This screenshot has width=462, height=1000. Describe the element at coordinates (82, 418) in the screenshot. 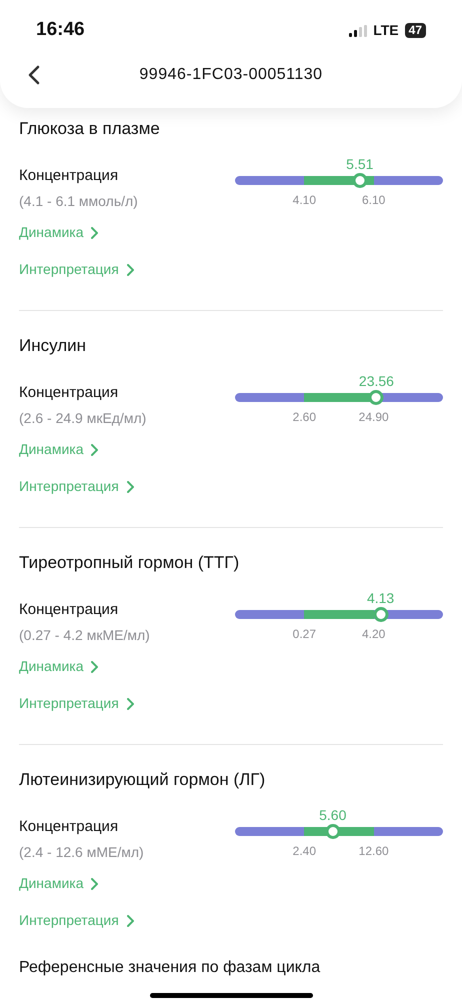

I see `reference-range: (2.6 - 24.9 мкЕд/мл)` at that location.